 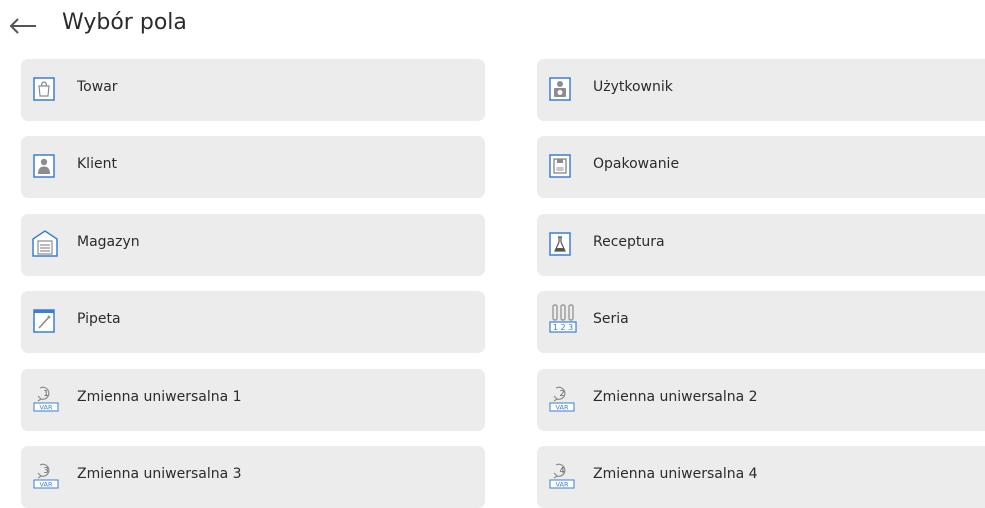 What do you see at coordinates (761, 322) in the screenshot?
I see `field-tile-seria: 1 2 3 Seria` at bounding box center [761, 322].